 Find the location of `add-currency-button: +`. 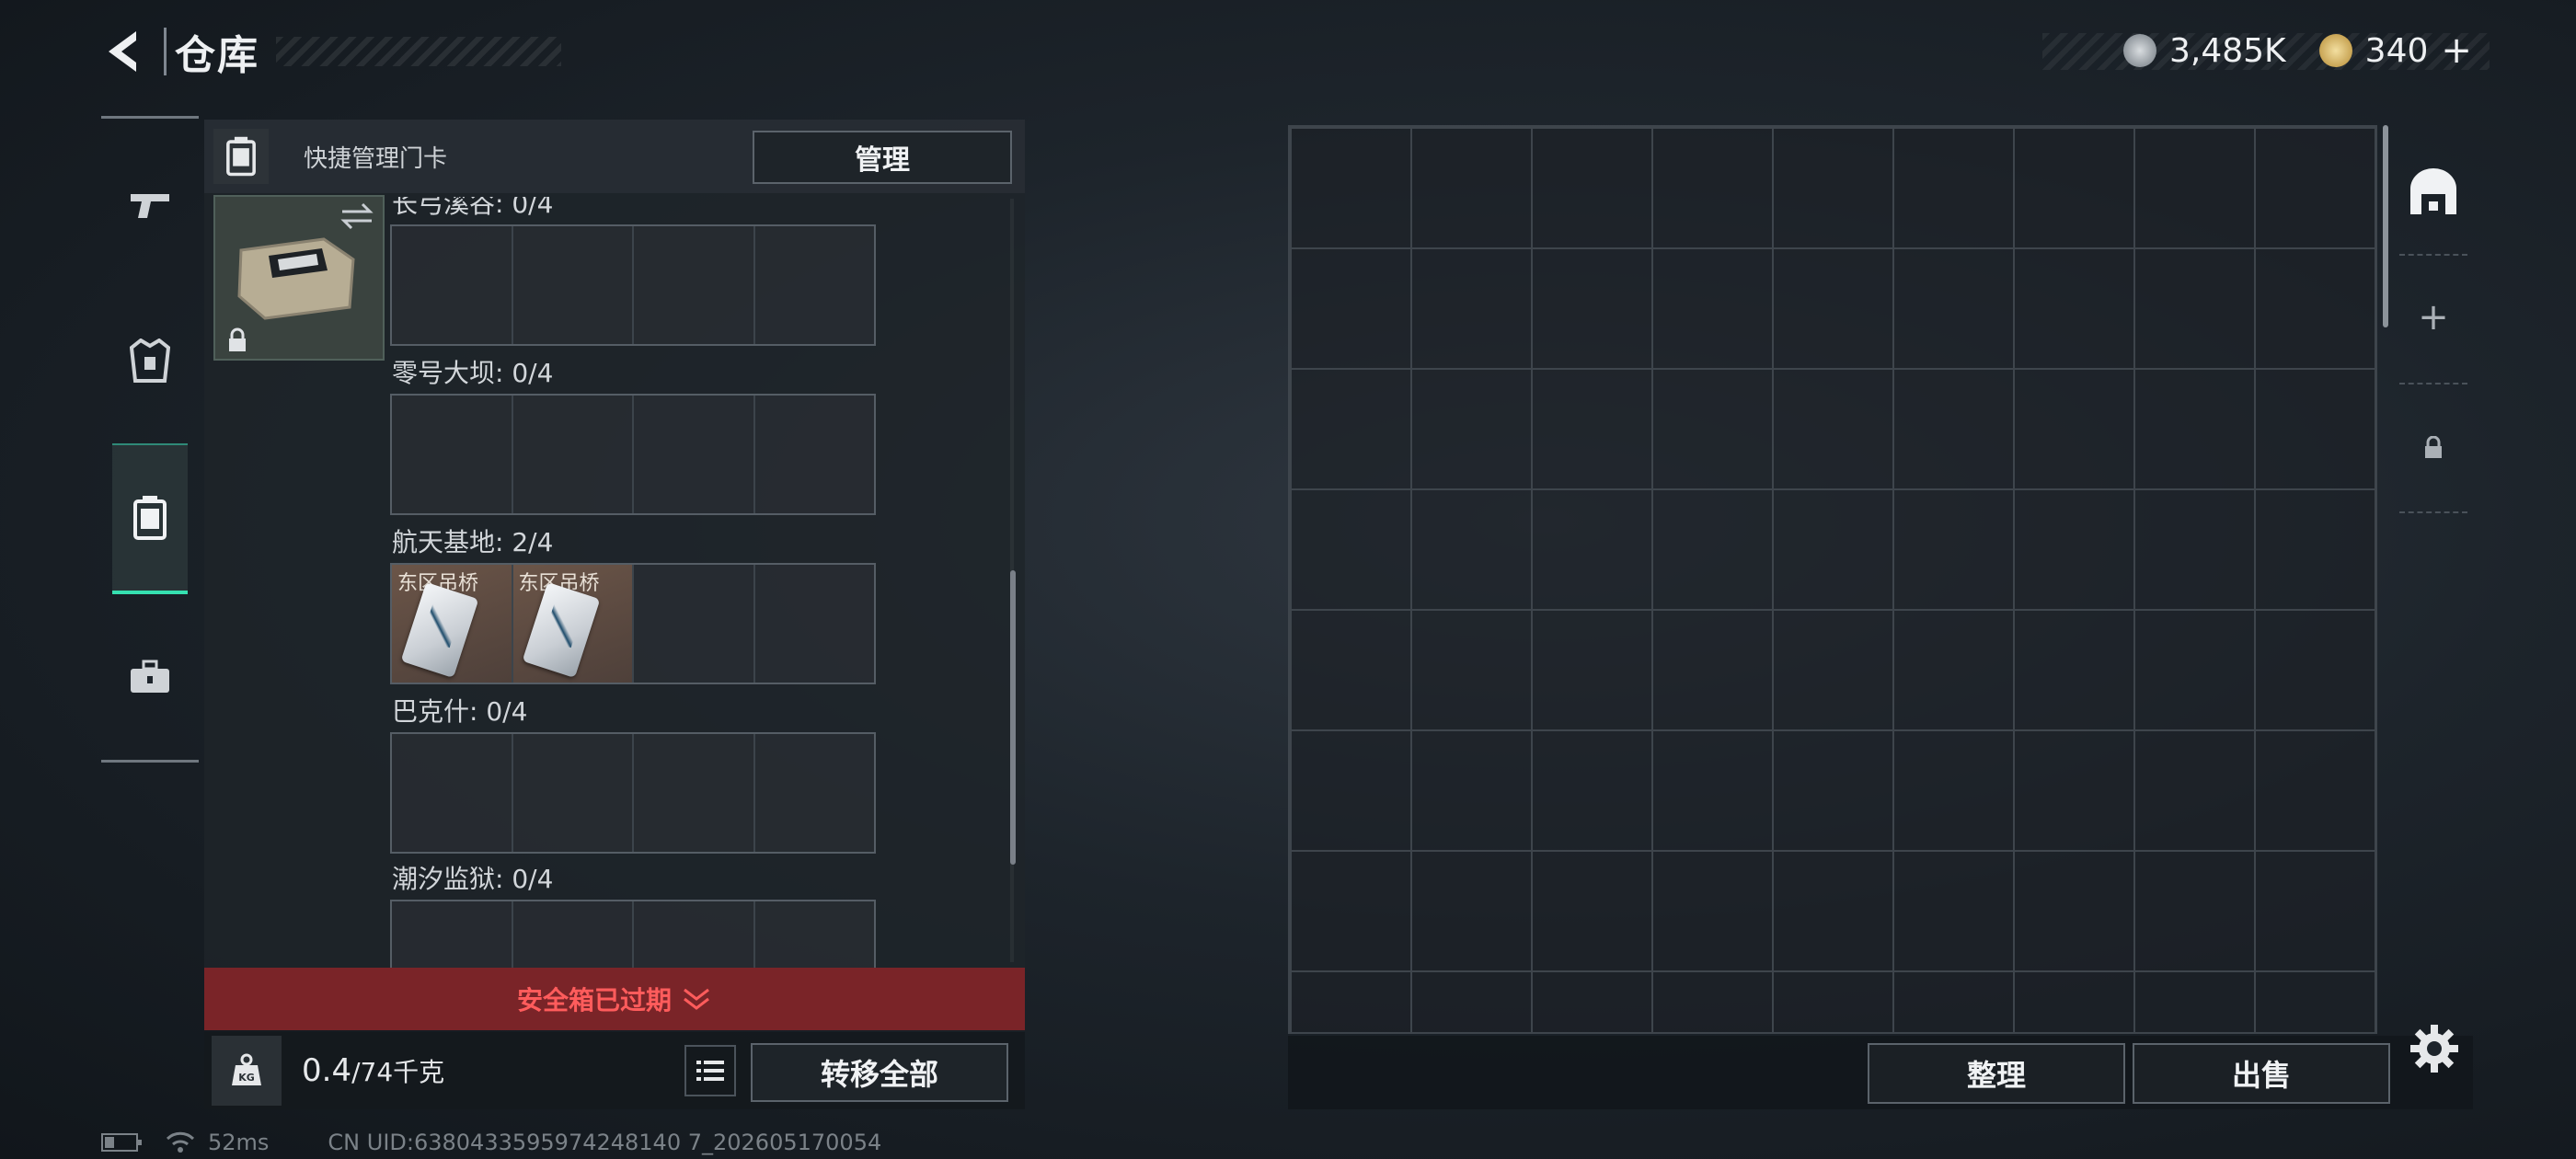

add-currency-button: + is located at coordinates (2456, 50).